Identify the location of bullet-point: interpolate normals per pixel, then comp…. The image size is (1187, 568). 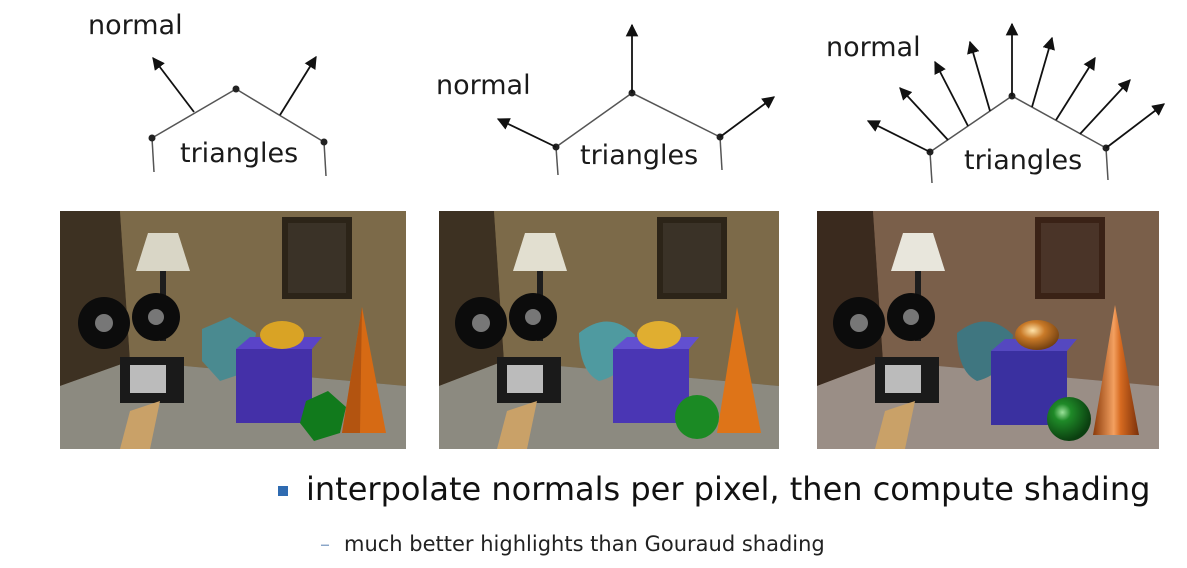
(714, 489).